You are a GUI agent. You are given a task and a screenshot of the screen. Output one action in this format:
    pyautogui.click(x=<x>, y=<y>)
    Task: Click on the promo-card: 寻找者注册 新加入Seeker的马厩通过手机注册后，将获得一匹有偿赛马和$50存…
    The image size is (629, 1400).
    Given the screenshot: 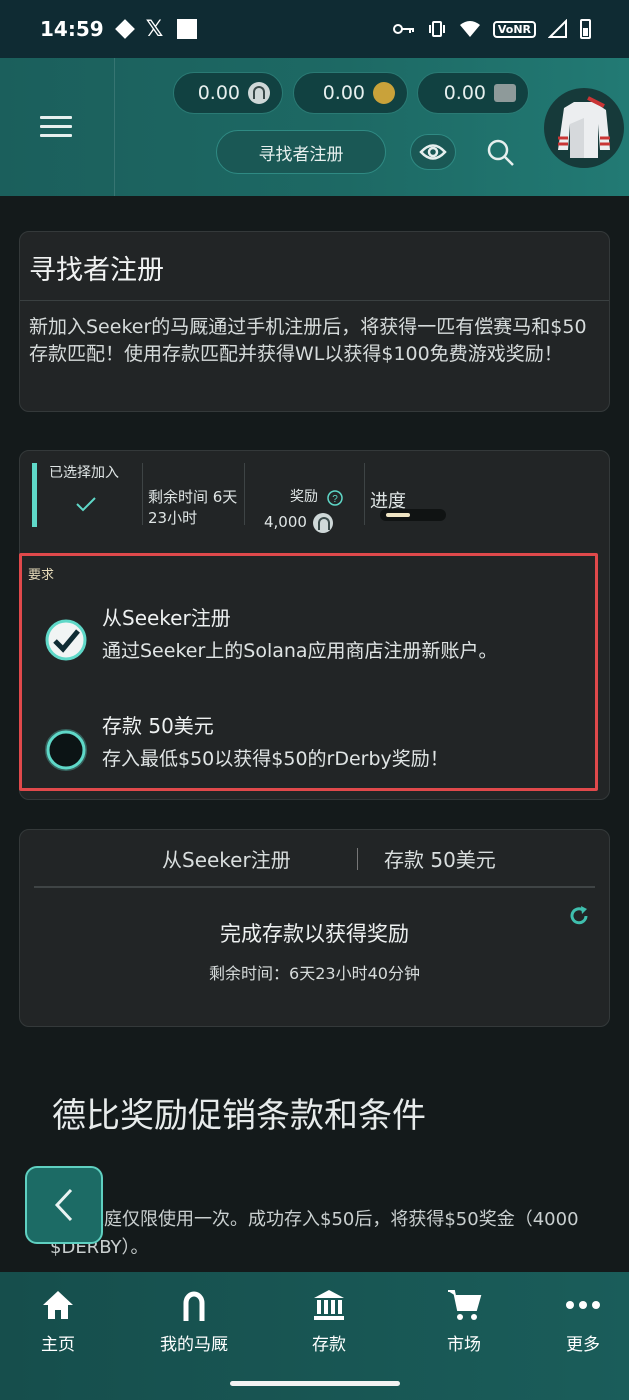 What is the action you would take?
    pyautogui.click(x=314, y=321)
    